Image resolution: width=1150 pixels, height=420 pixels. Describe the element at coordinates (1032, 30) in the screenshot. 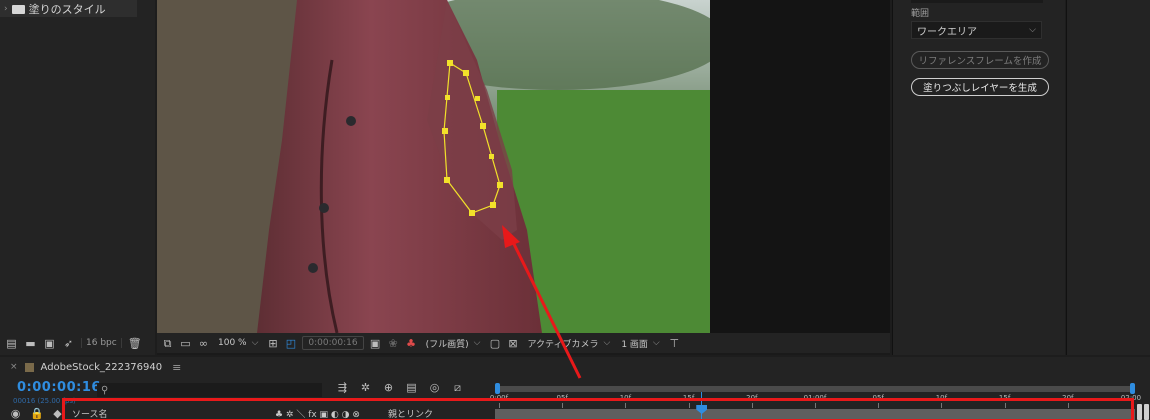

I see `chevron-down-icon: ⌵` at that location.